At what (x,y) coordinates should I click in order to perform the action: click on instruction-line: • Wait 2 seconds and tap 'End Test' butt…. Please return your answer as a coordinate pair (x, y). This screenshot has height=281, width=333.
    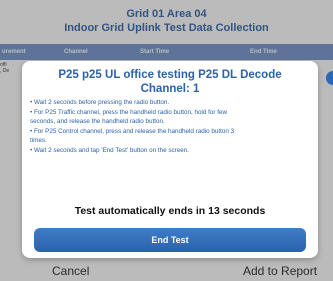
    Looking at the image, I should click on (109, 150).